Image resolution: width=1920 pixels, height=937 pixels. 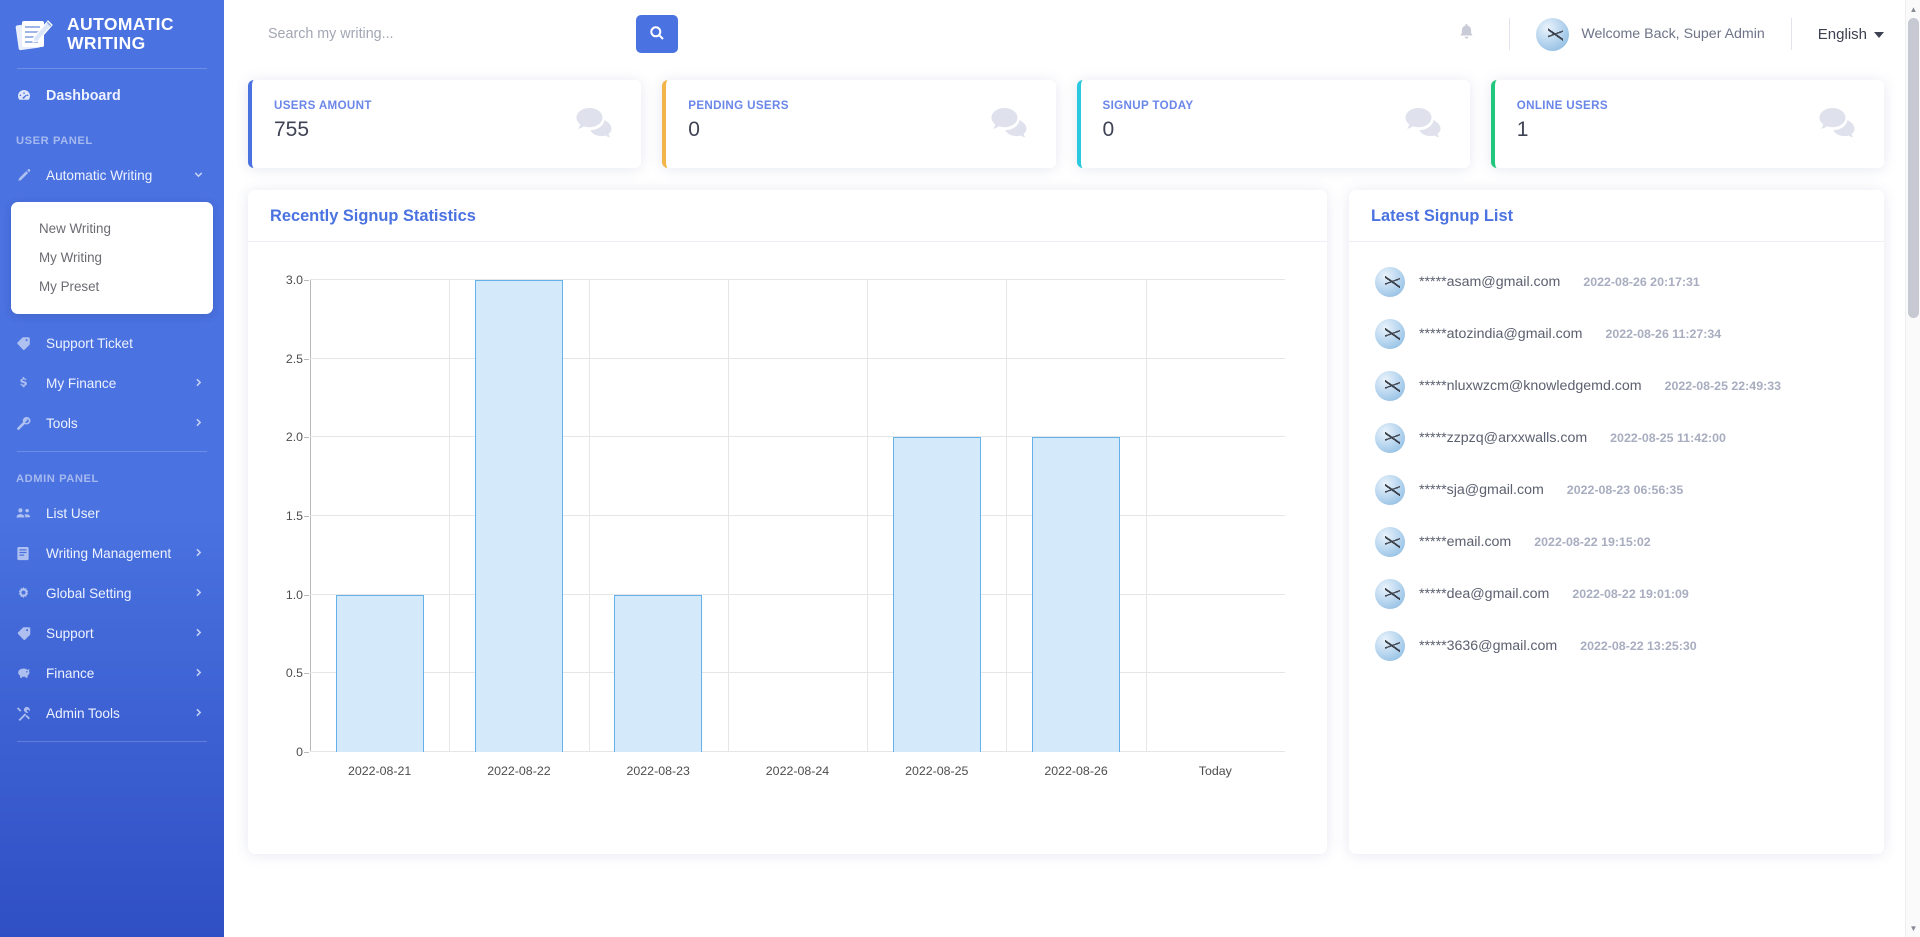 What do you see at coordinates (112, 228) in the screenshot?
I see `sidebar-subitem-new-writing: New Writing` at bounding box center [112, 228].